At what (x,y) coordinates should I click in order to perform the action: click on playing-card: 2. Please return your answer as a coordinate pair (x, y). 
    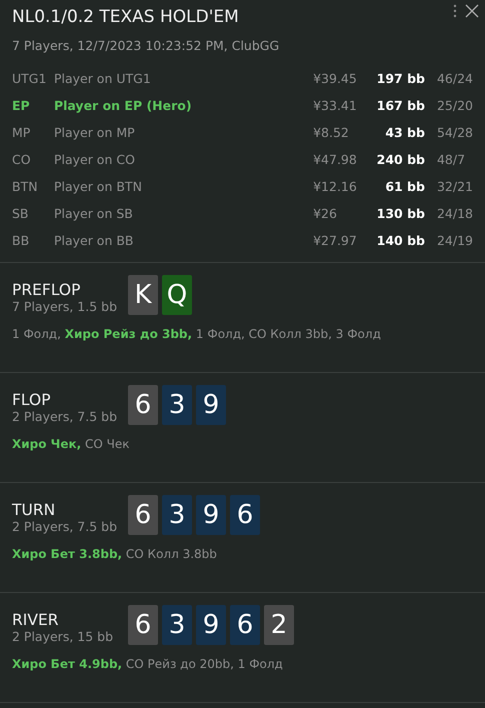
    Looking at the image, I should click on (279, 625).